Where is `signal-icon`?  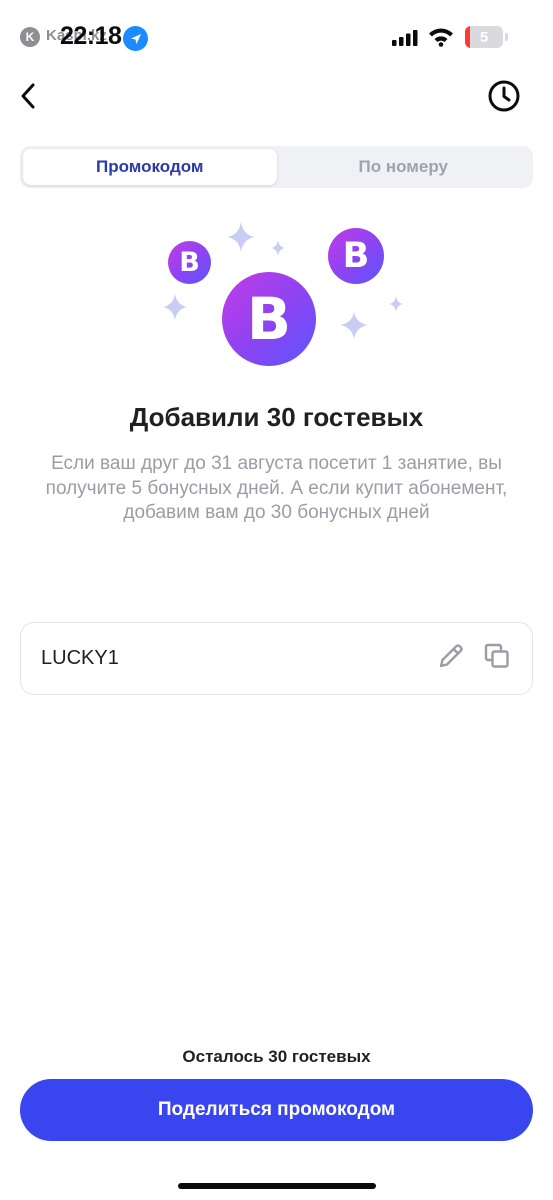 signal-icon is located at coordinates (405, 40).